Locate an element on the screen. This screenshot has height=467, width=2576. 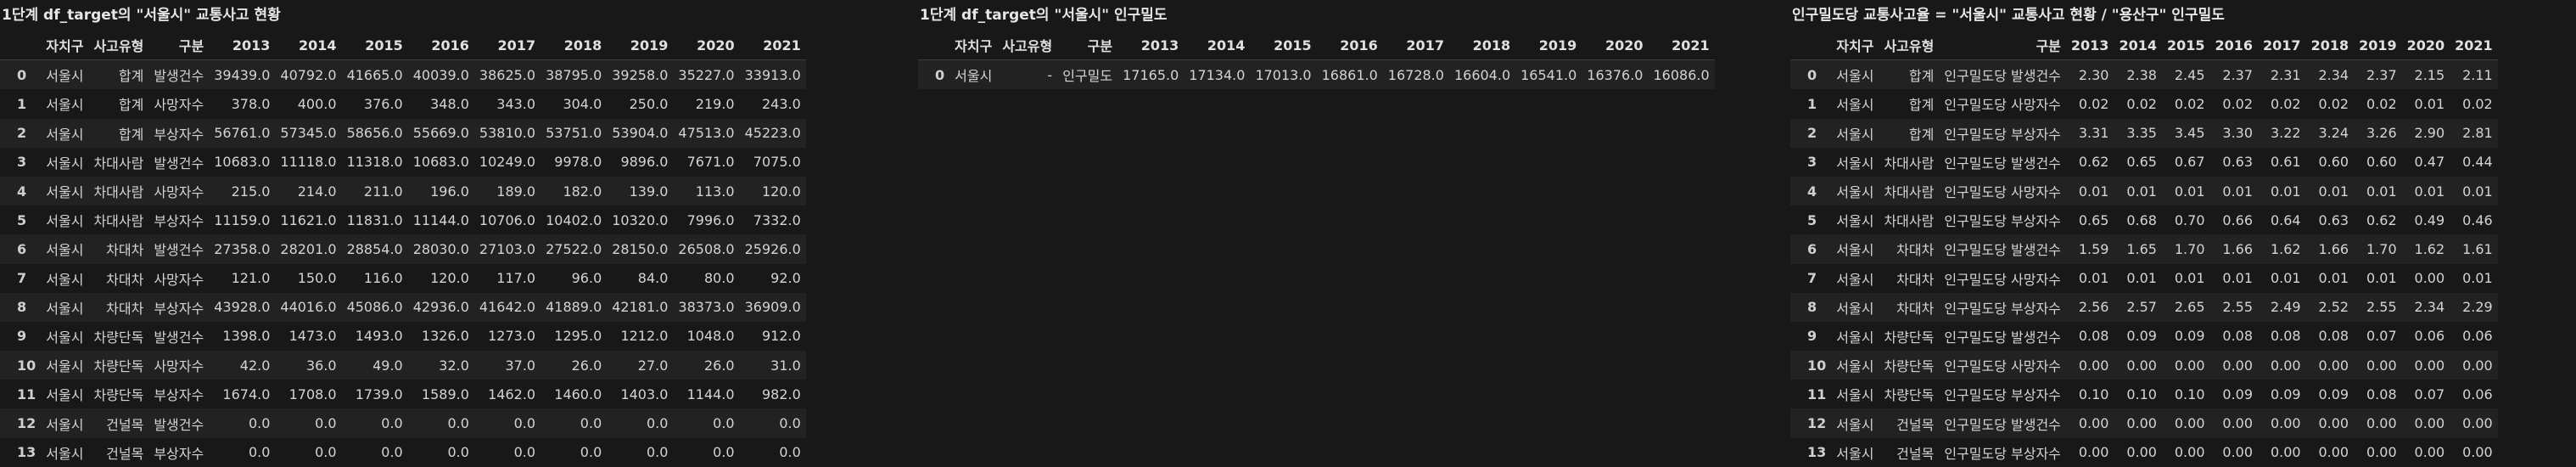
row-index: 3 is located at coordinates (1811, 162).